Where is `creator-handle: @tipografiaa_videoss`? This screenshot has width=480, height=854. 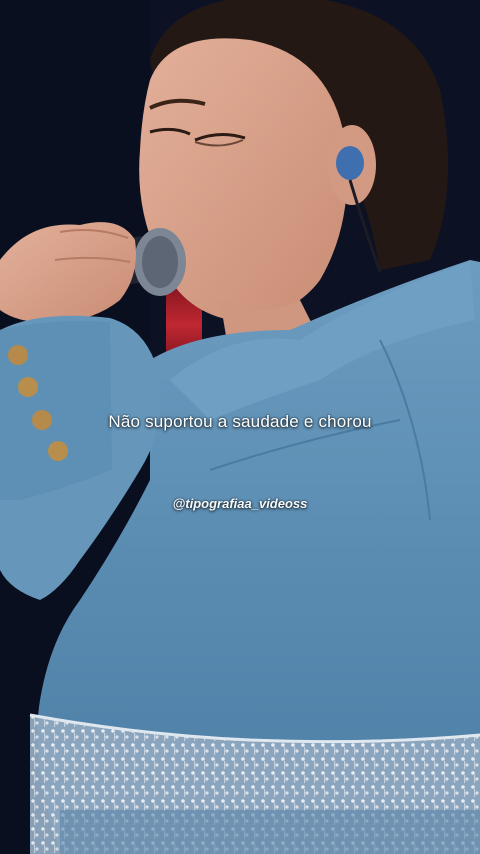
creator-handle: @tipografiaa_videoss is located at coordinates (240, 503).